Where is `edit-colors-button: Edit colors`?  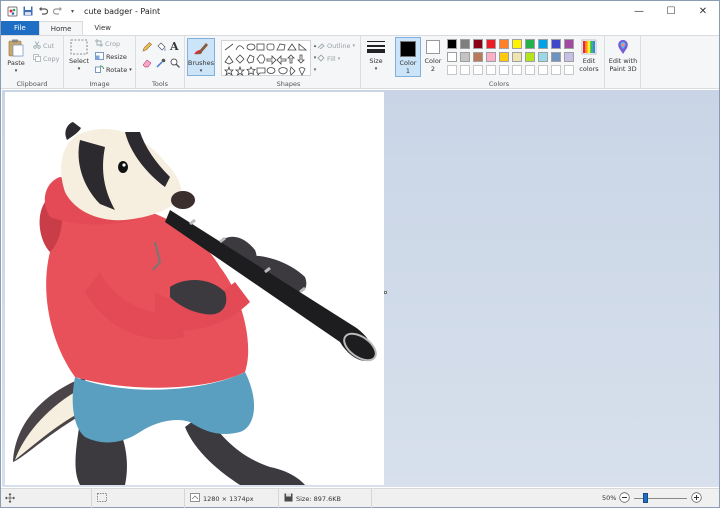
edit-colors-button: Edit colors is located at coordinates (589, 56).